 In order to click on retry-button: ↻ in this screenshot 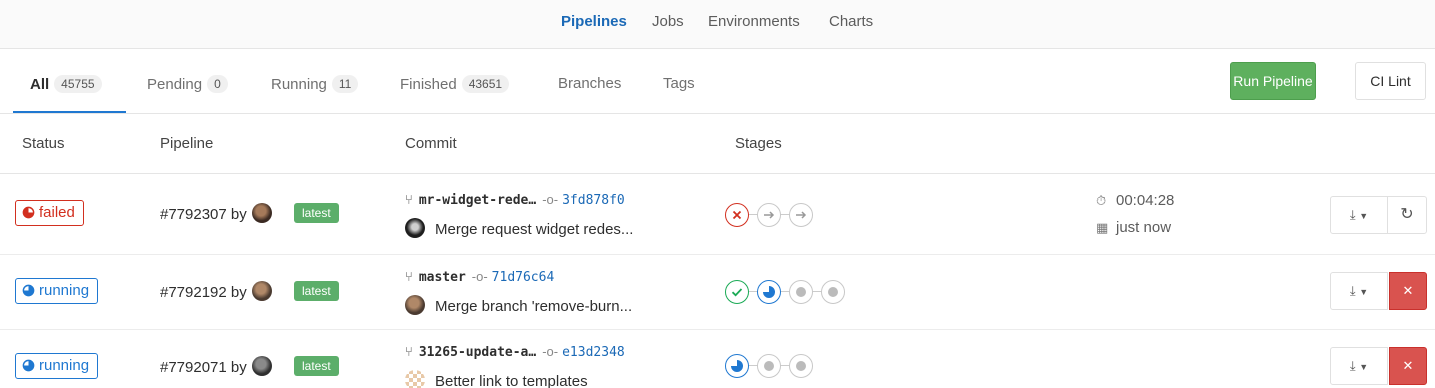, I will do `click(1407, 215)`.